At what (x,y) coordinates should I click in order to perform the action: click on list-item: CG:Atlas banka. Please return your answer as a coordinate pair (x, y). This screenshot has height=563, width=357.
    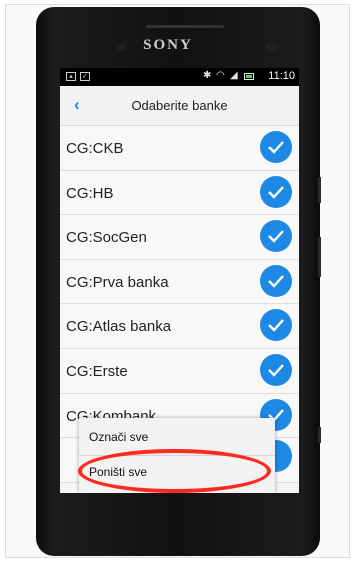
    Looking at the image, I should click on (179, 326).